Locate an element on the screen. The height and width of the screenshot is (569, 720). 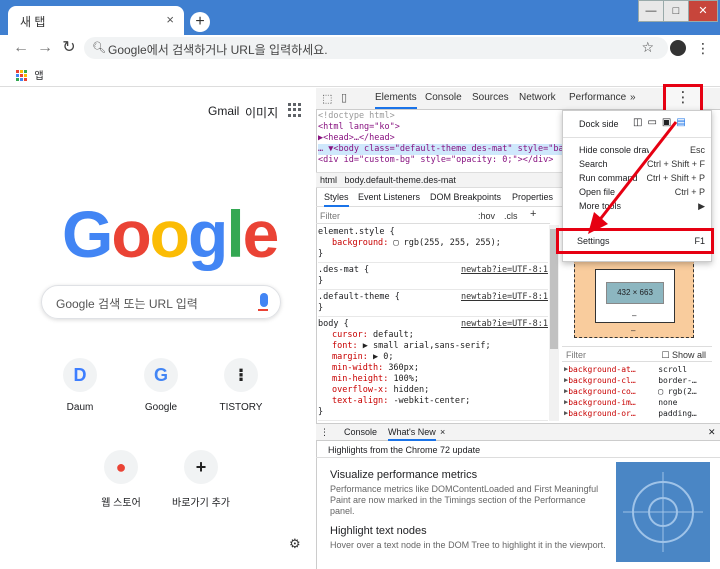
shortcut-tile: + 바로가기 추가 is located at coordinates (201, 479).